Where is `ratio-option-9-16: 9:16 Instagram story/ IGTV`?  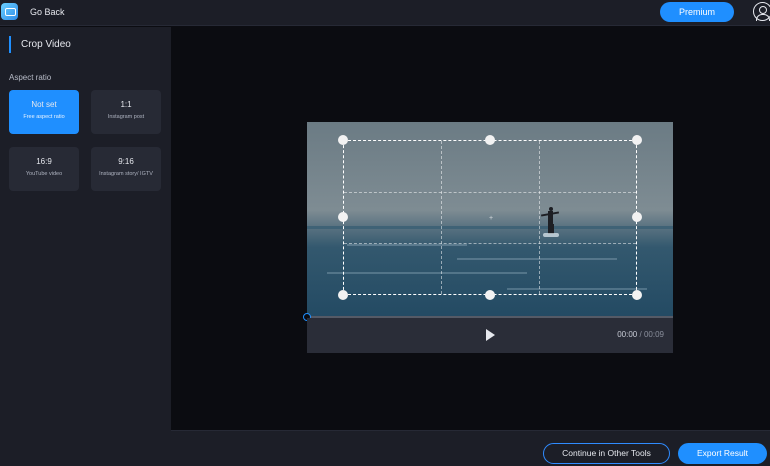
ratio-option-9-16: 9:16 Instagram story/ IGTV is located at coordinates (126, 169).